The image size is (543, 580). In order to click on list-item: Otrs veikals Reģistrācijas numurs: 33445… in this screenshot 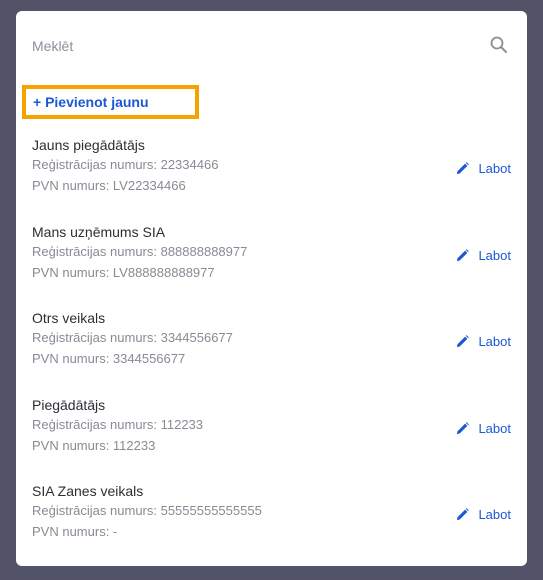, I will do `click(271, 351)`.